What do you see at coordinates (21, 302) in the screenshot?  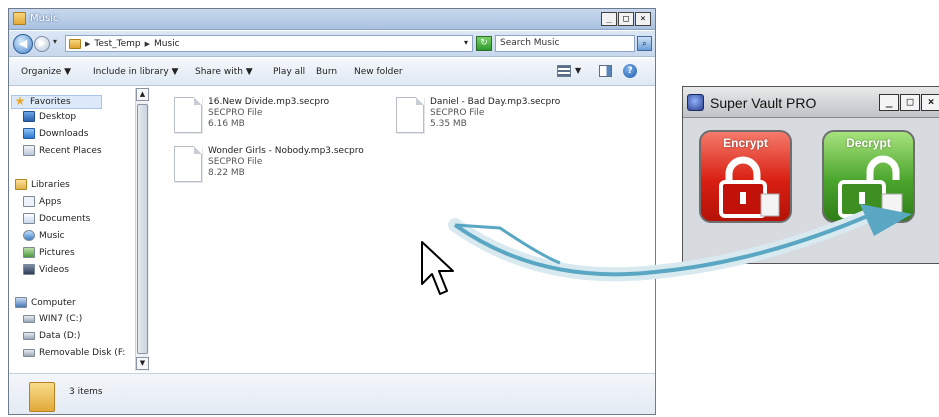 I see `computer-icon` at bounding box center [21, 302].